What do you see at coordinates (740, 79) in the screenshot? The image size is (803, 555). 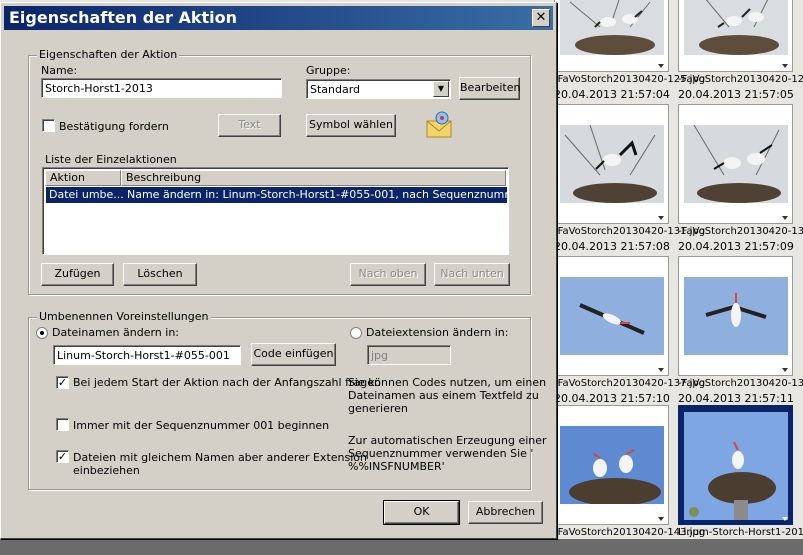 I see `thumbnail-caption: -FaVoStorch20130420-126.jpg` at bounding box center [740, 79].